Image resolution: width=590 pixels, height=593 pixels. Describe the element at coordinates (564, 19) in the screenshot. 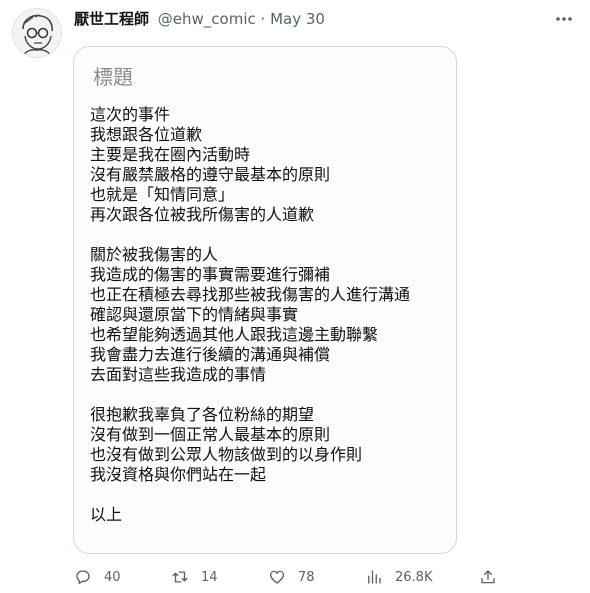

I see `more-icon` at that location.